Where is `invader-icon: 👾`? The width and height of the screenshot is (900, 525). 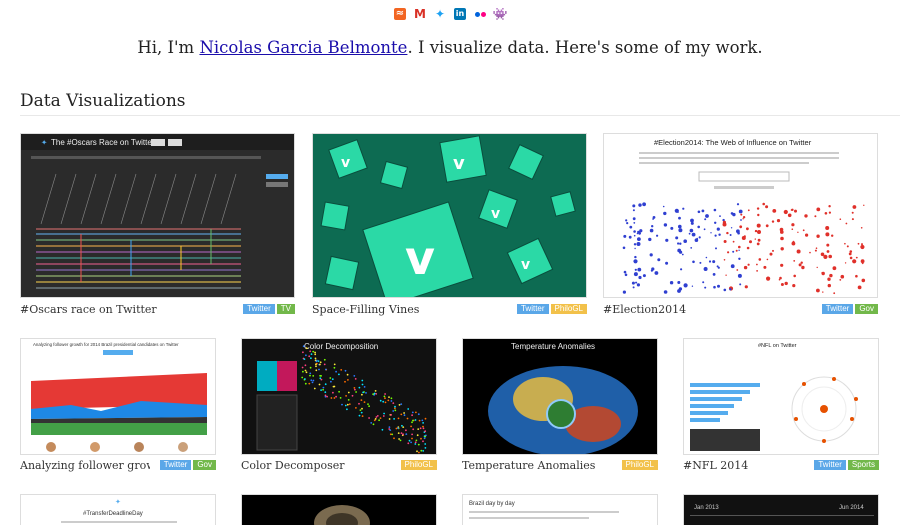 invader-icon: 👾 is located at coordinates (500, 14).